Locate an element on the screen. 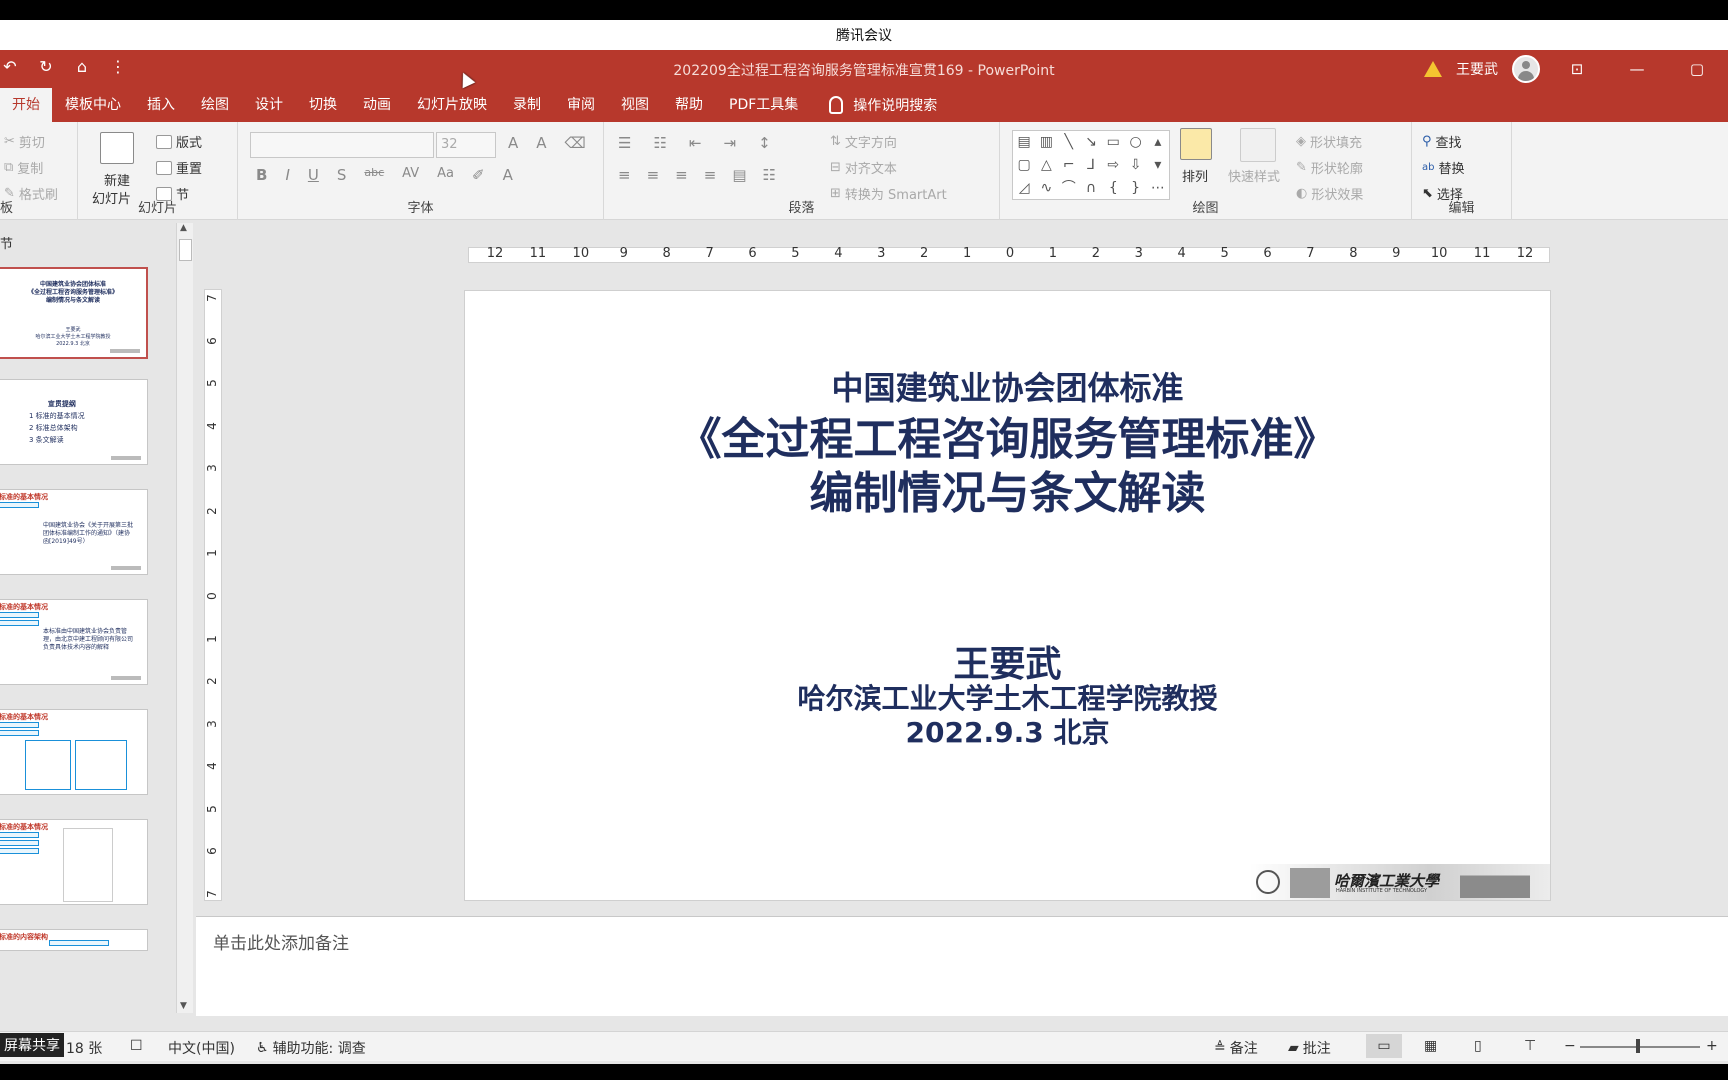  thumbnail-slide-2: 宣贯提纲 1 标准的基本情况 2 标准总体架构 3 条文解读 is located at coordinates (74, 422).